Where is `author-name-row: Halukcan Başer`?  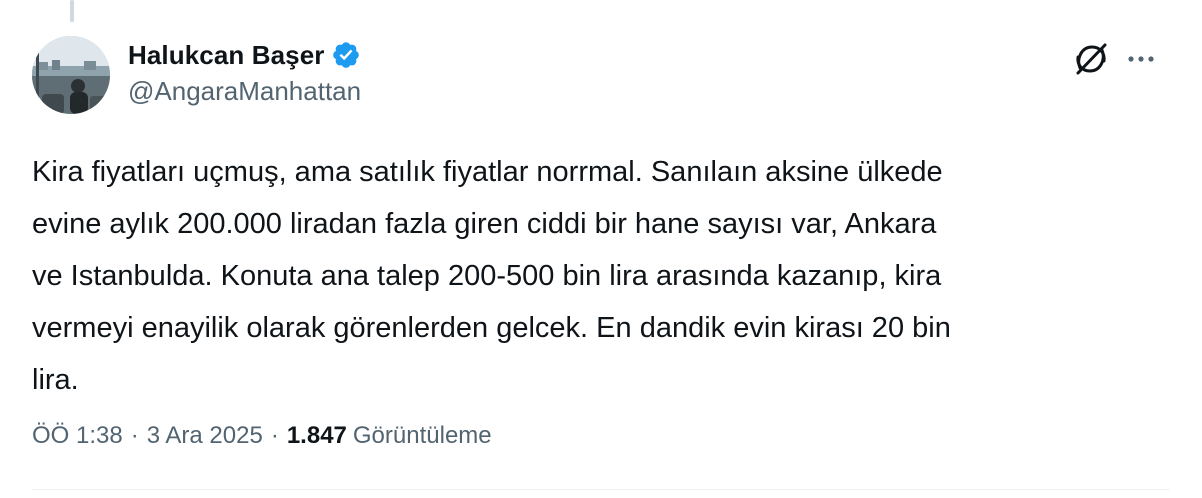
author-name-row: Halukcan Başer is located at coordinates (244, 55).